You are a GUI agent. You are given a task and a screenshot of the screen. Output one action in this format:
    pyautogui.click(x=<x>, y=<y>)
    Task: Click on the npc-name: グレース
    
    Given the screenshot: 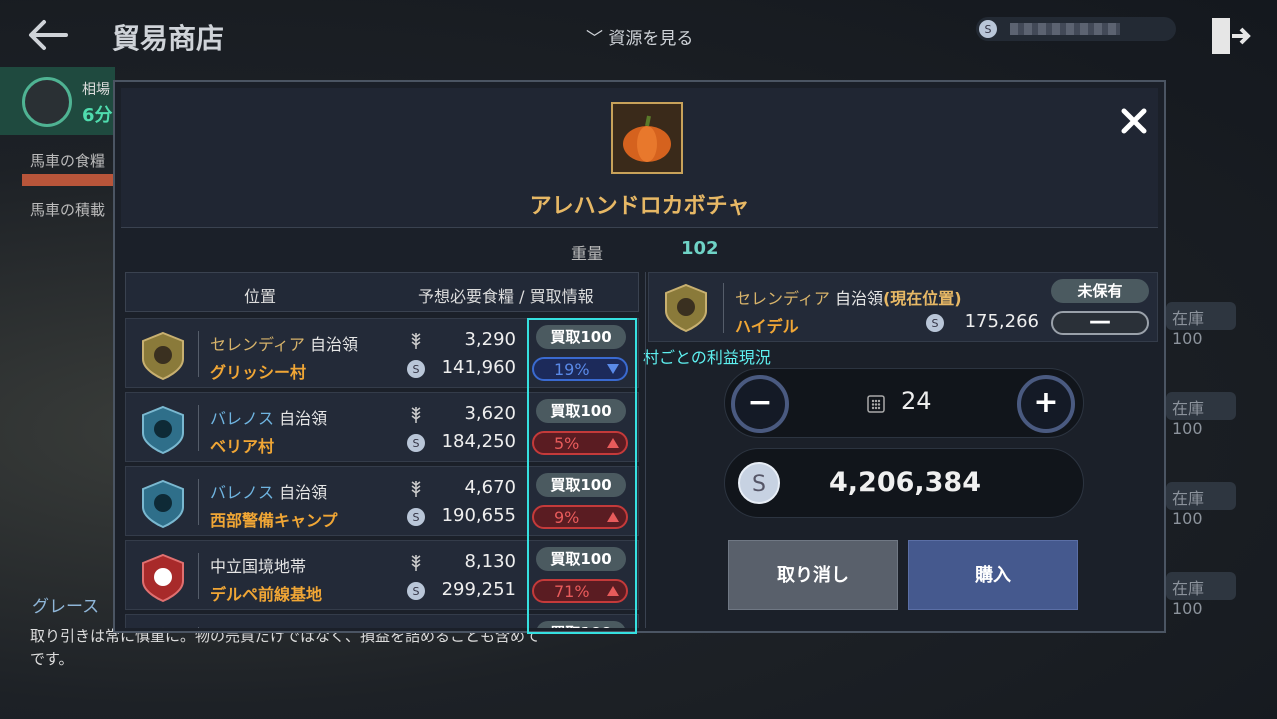 What is the action you would take?
    pyautogui.click(x=66, y=607)
    